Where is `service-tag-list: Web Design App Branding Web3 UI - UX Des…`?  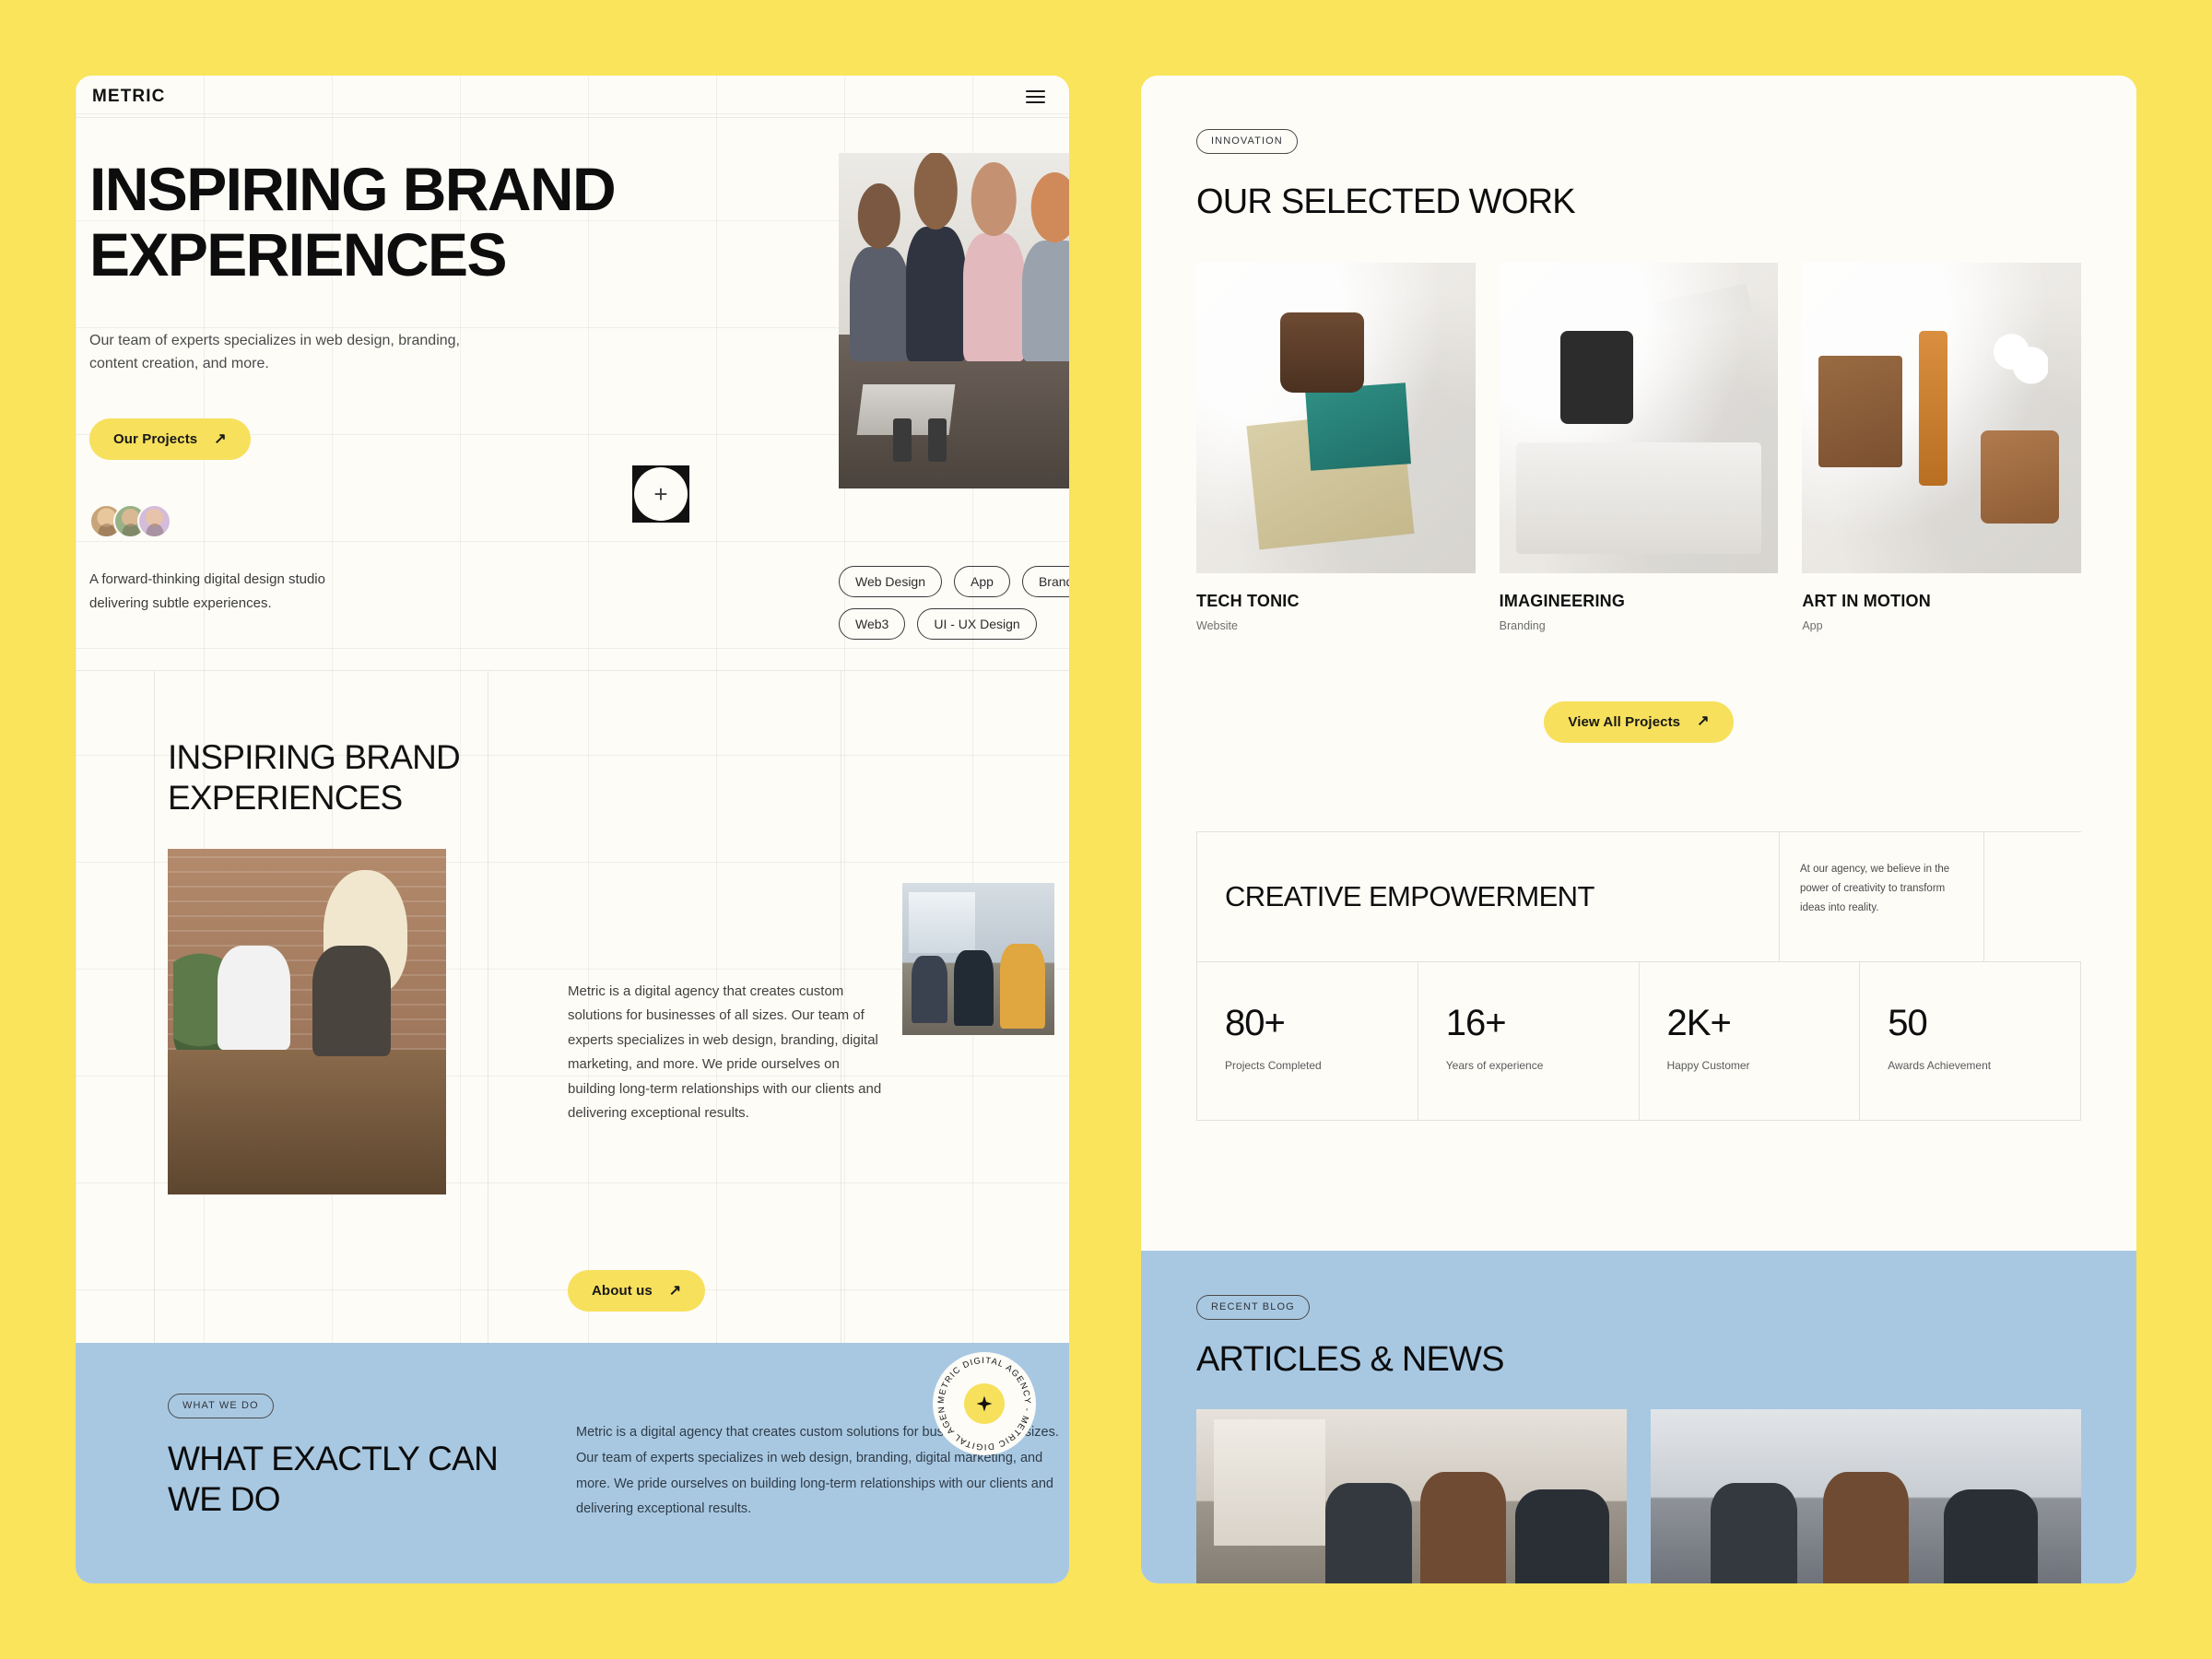 service-tag-list: Web Design App Branding Web3 UI - UX Des… is located at coordinates (954, 603).